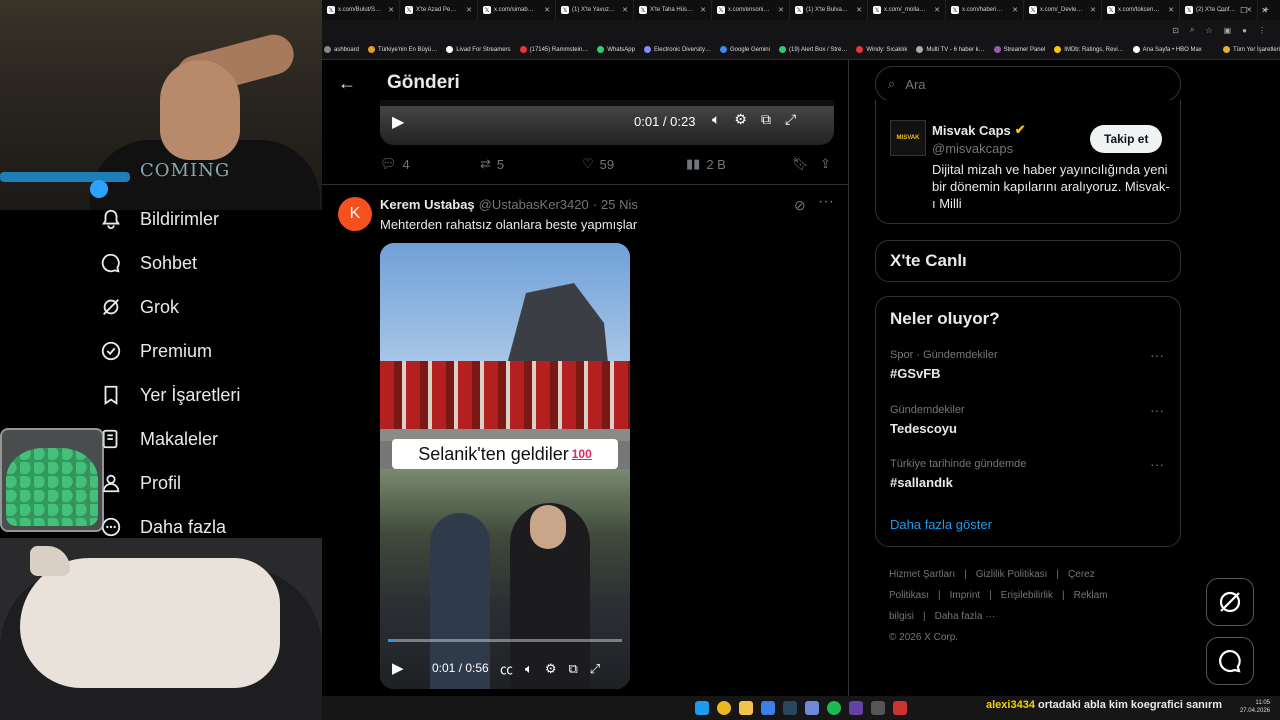  What do you see at coordinates (1222, 10) in the screenshot?
I see `minimize-icon: —` at bounding box center [1222, 10].